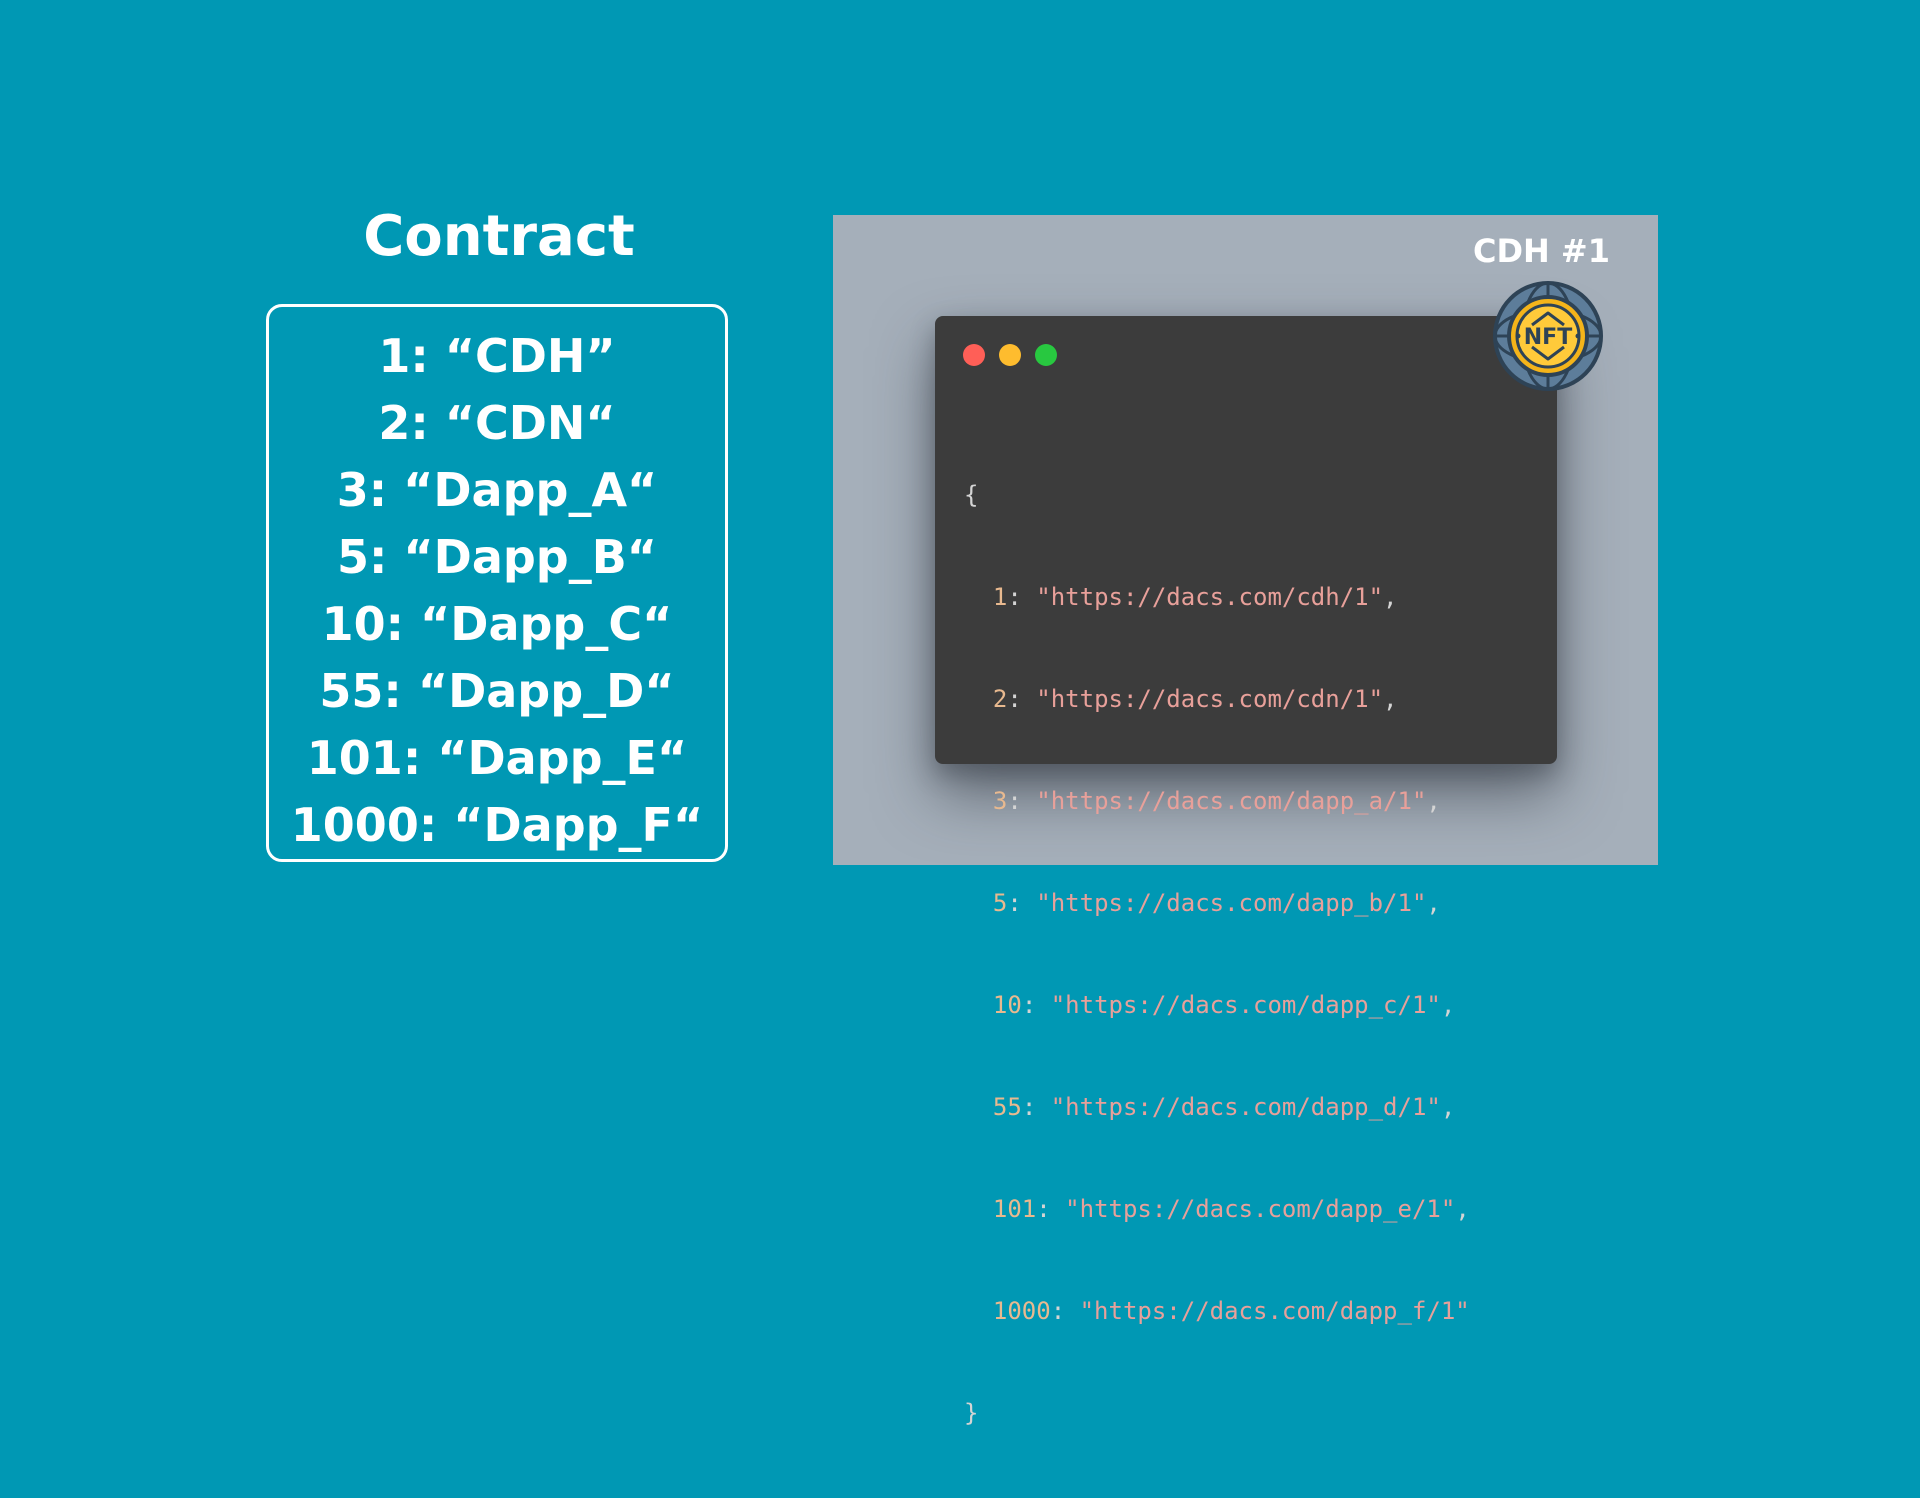 This screenshot has height=1498, width=1920. Describe the element at coordinates (1231, 801) in the screenshot. I see `code-value: "https://dacs.com/dapp_a/1"` at that location.